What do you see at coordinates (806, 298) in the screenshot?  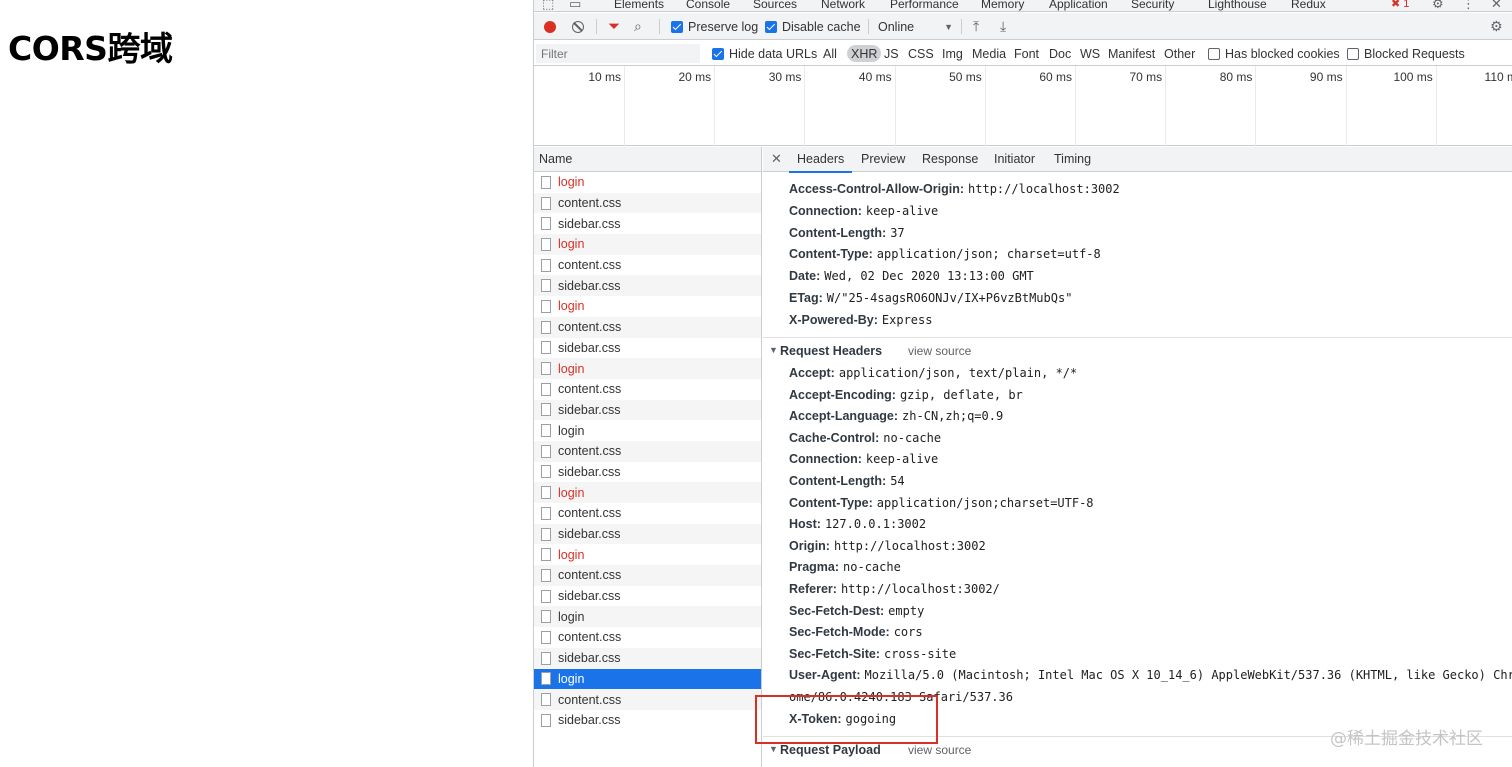 I see `header-key: ETag:` at bounding box center [806, 298].